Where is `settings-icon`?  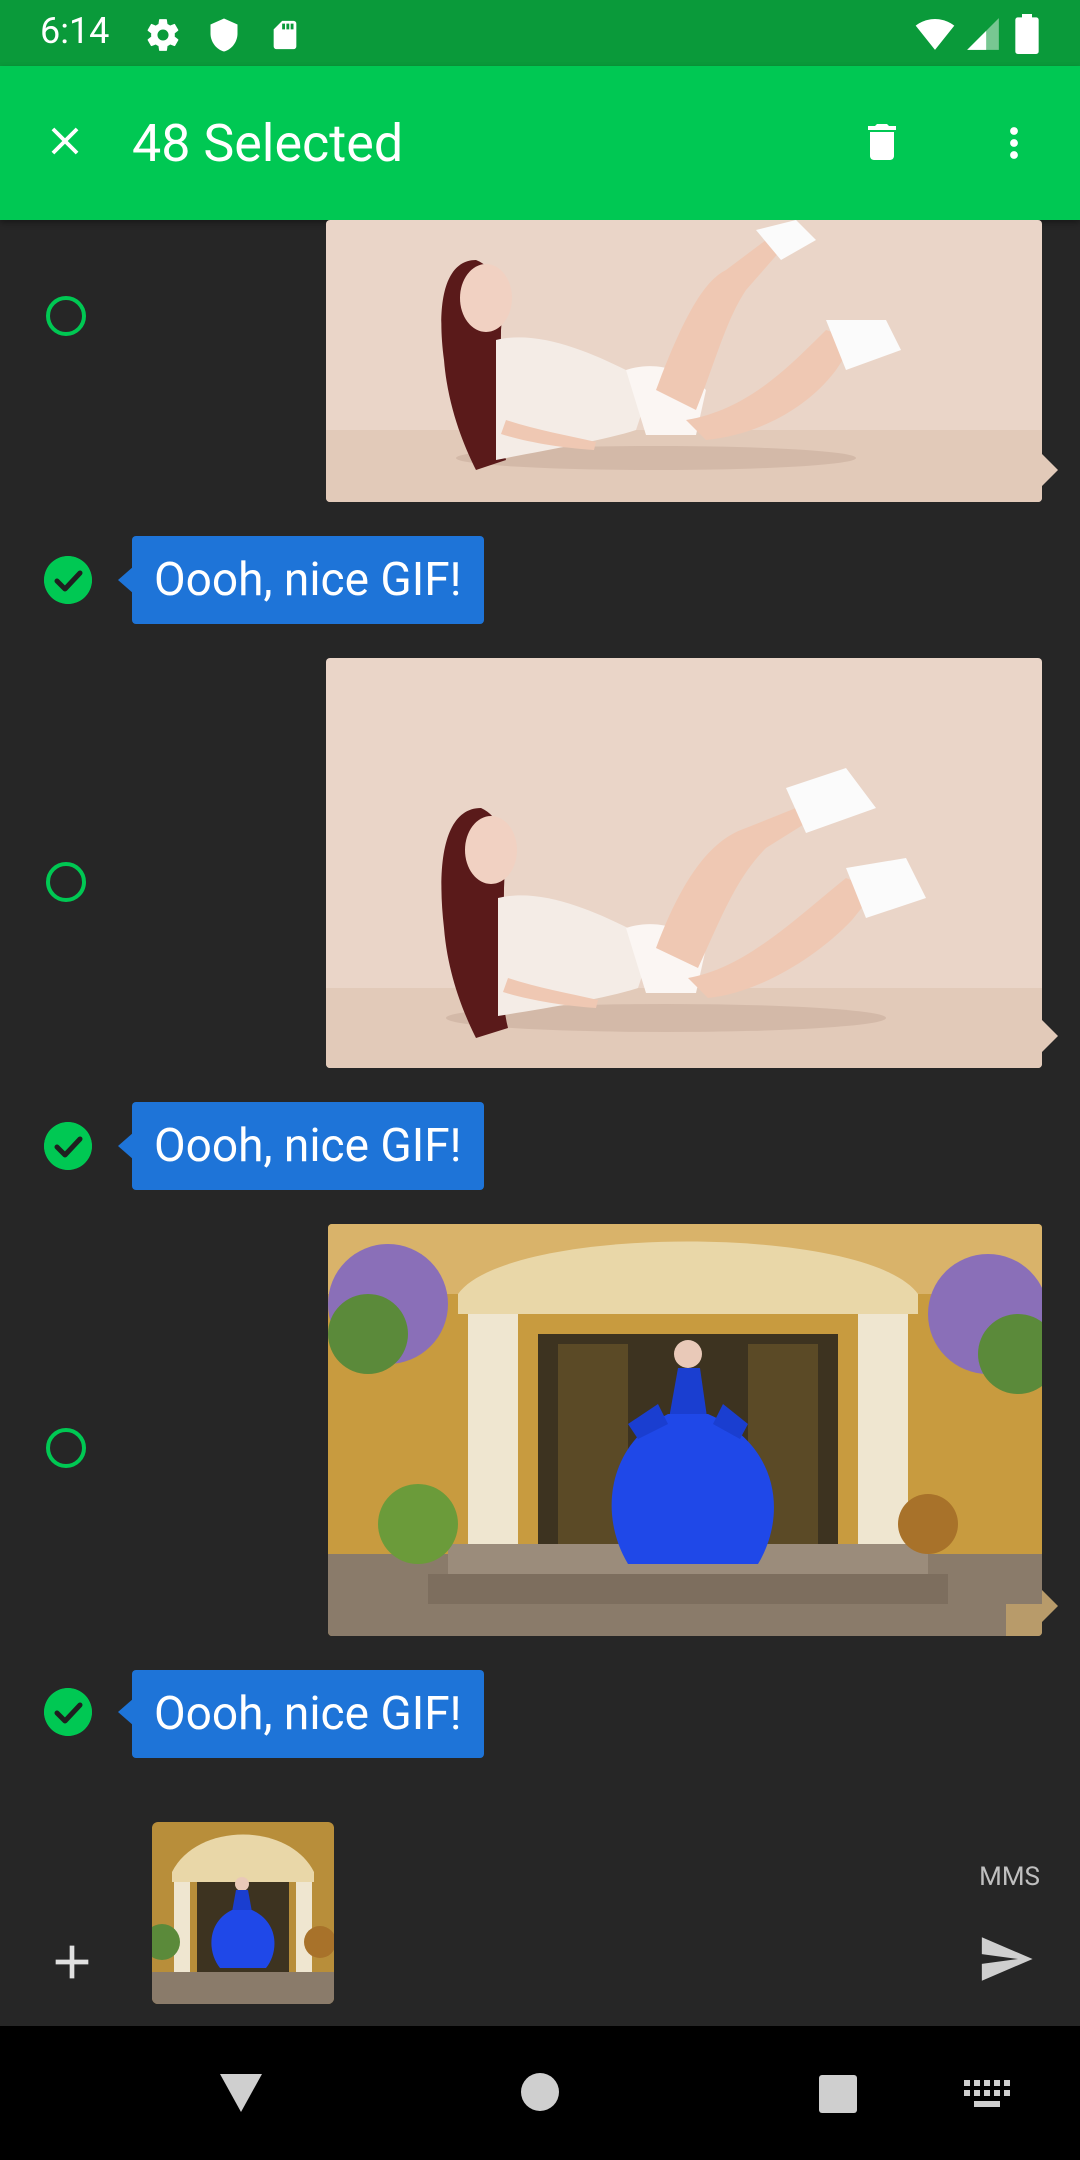 settings-icon is located at coordinates (163, 35).